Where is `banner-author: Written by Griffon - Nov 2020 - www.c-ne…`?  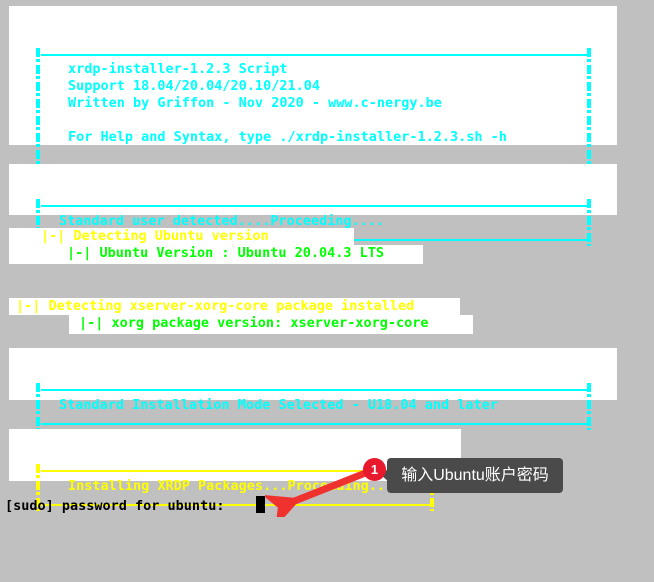
banner-author: Written by Griffon - Nov 2020 - www.c-ne… is located at coordinates (255, 103).